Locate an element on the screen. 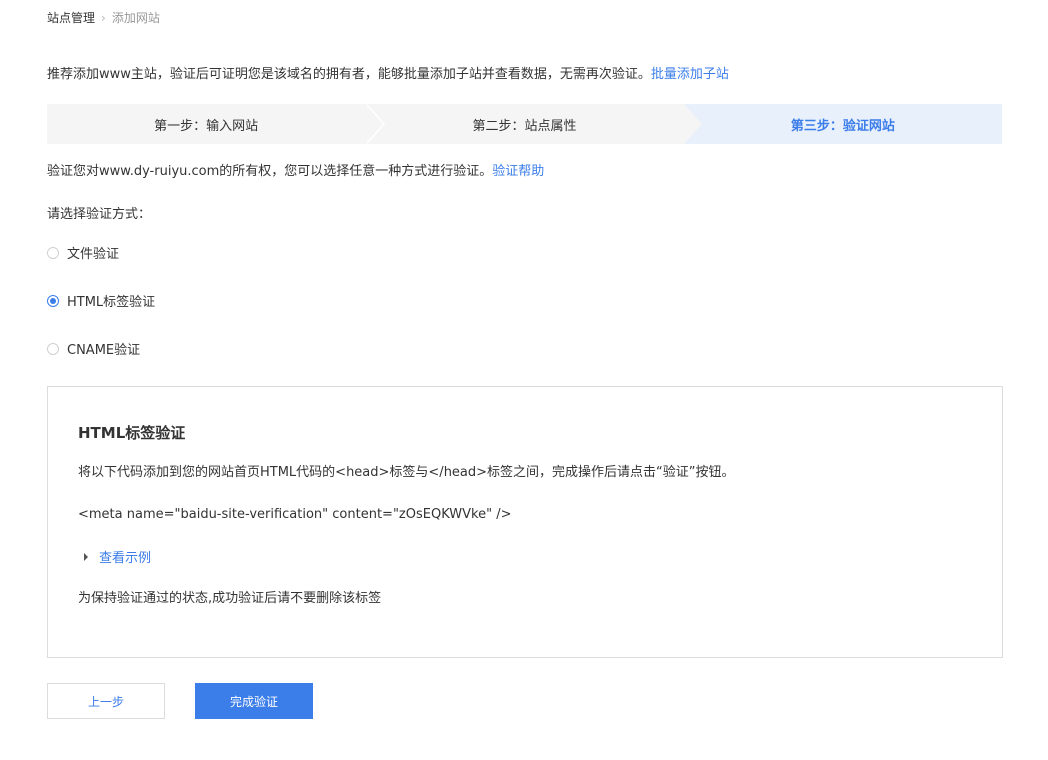 This screenshot has width=1048, height=760. method-file-option: 文件验证 is located at coordinates (83, 252).